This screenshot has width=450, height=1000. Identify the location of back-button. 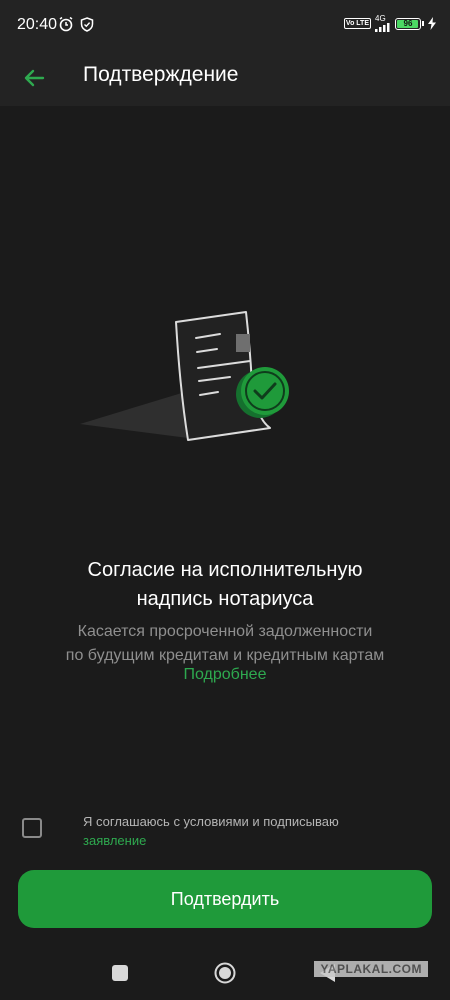
(34, 78).